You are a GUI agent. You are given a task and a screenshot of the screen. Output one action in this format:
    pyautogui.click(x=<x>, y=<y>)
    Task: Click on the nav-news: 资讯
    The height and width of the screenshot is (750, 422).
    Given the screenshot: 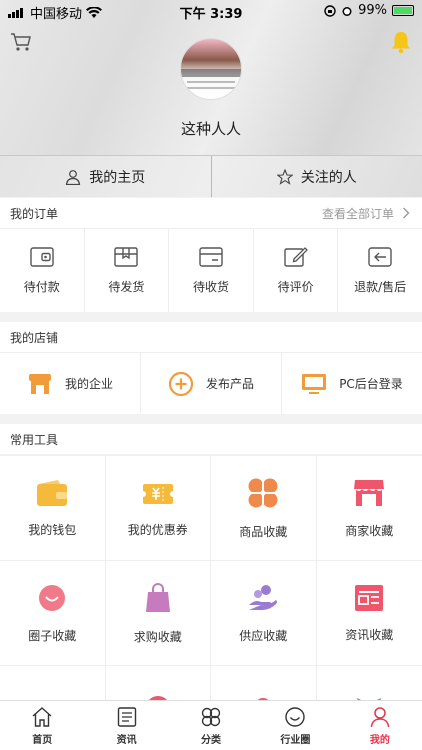 What is the action you would take?
    pyautogui.click(x=126, y=725)
    